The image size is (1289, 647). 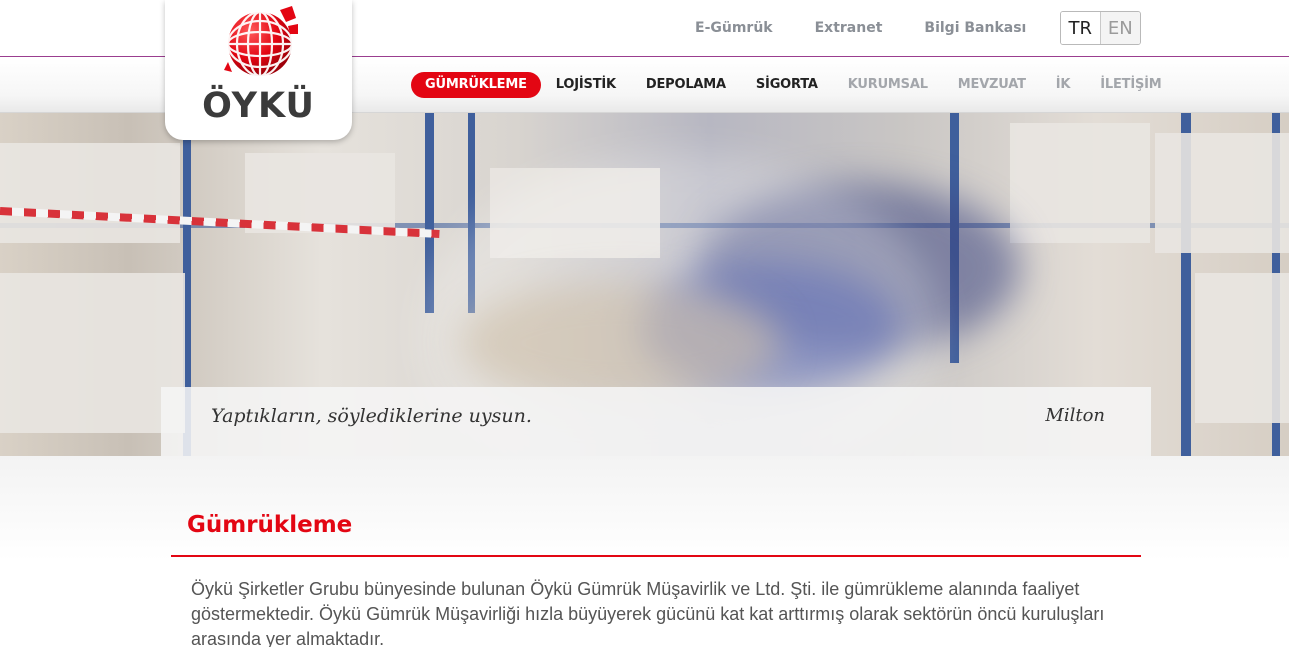 What do you see at coordinates (1081, 28) in the screenshot?
I see `language-tr-button: TR` at bounding box center [1081, 28].